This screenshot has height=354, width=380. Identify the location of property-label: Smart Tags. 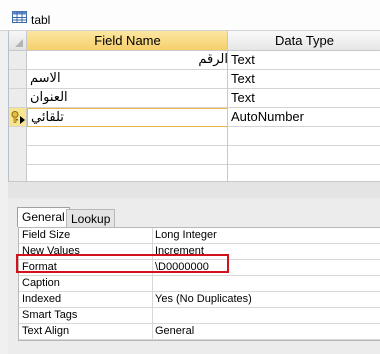
(86, 315).